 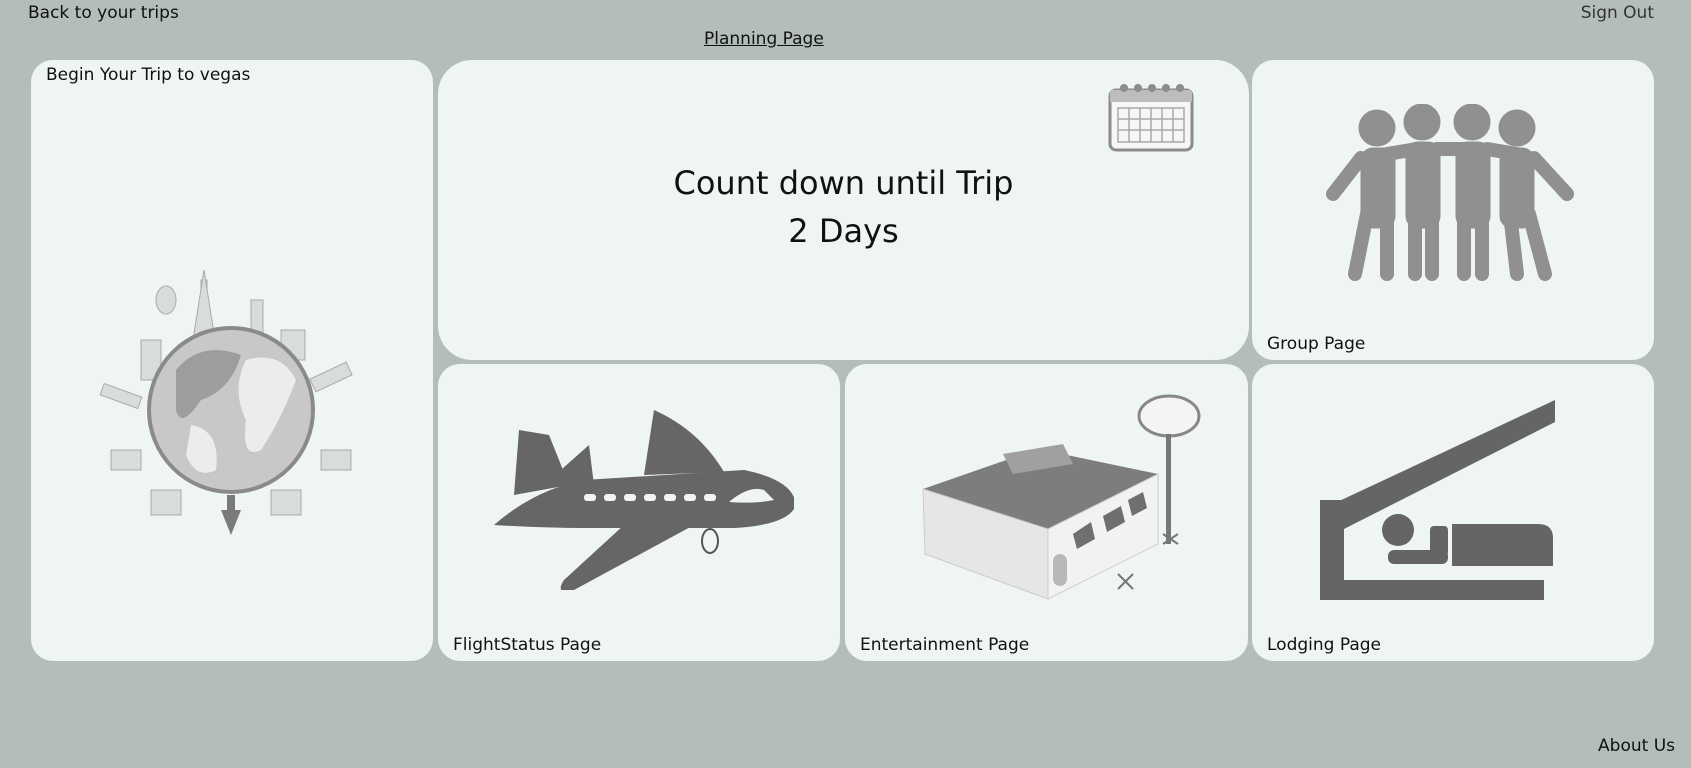 I want to click on globe-landmarks-icon, so click(x=226, y=402).